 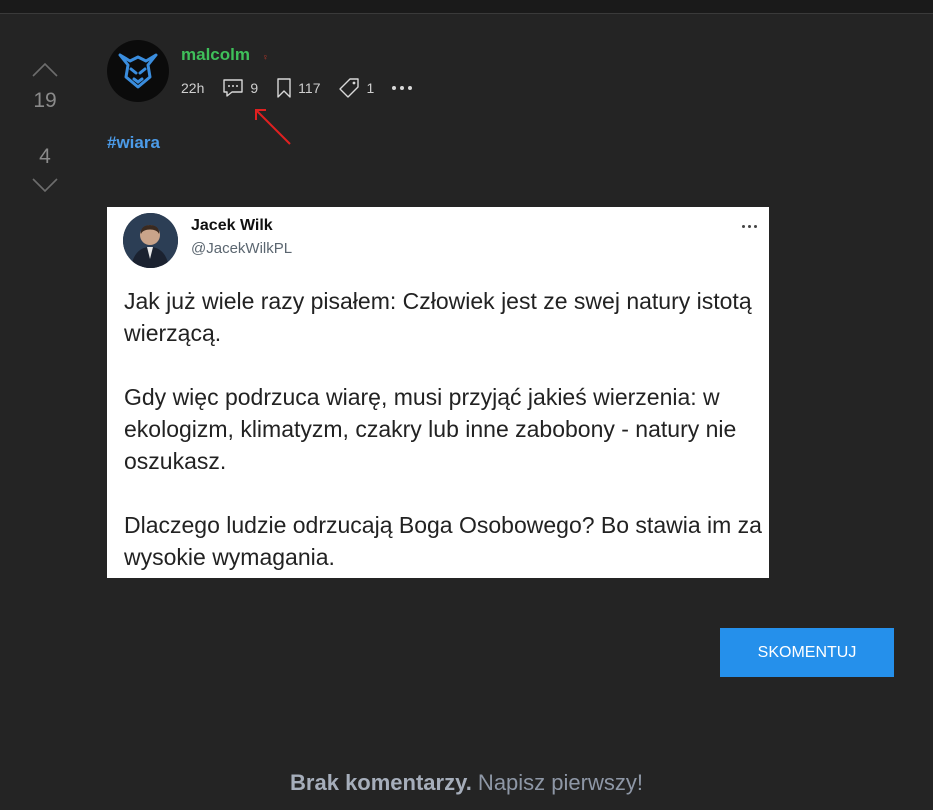 I want to click on upvote-button, so click(x=45, y=70).